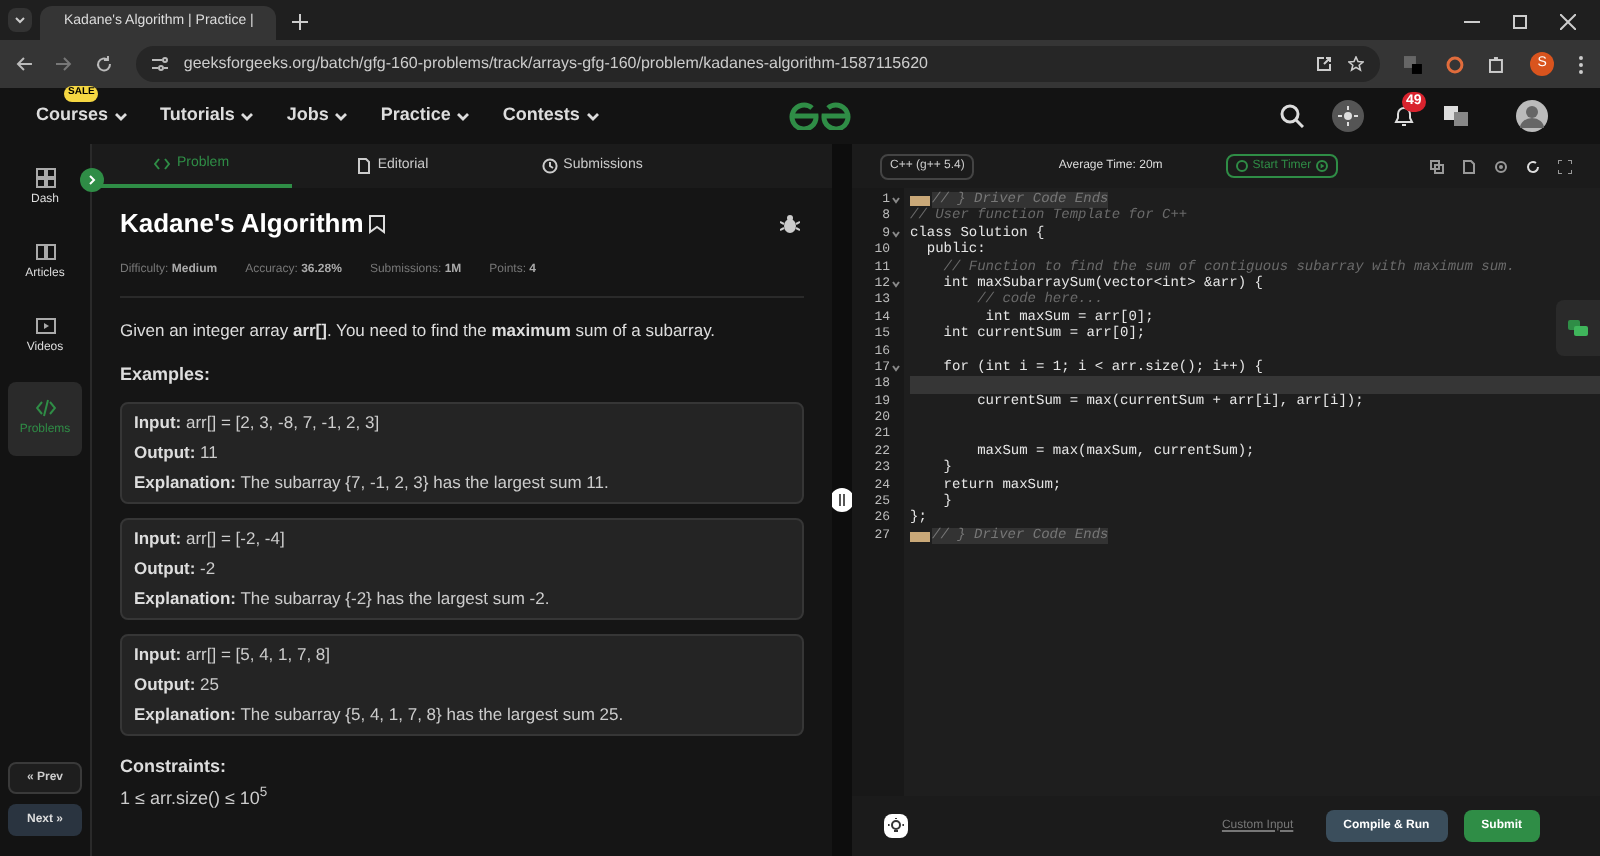 The image size is (1600, 856). What do you see at coordinates (178, 684) in the screenshot?
I see `example-line: Output: 25` at bounding box center [178, 684].